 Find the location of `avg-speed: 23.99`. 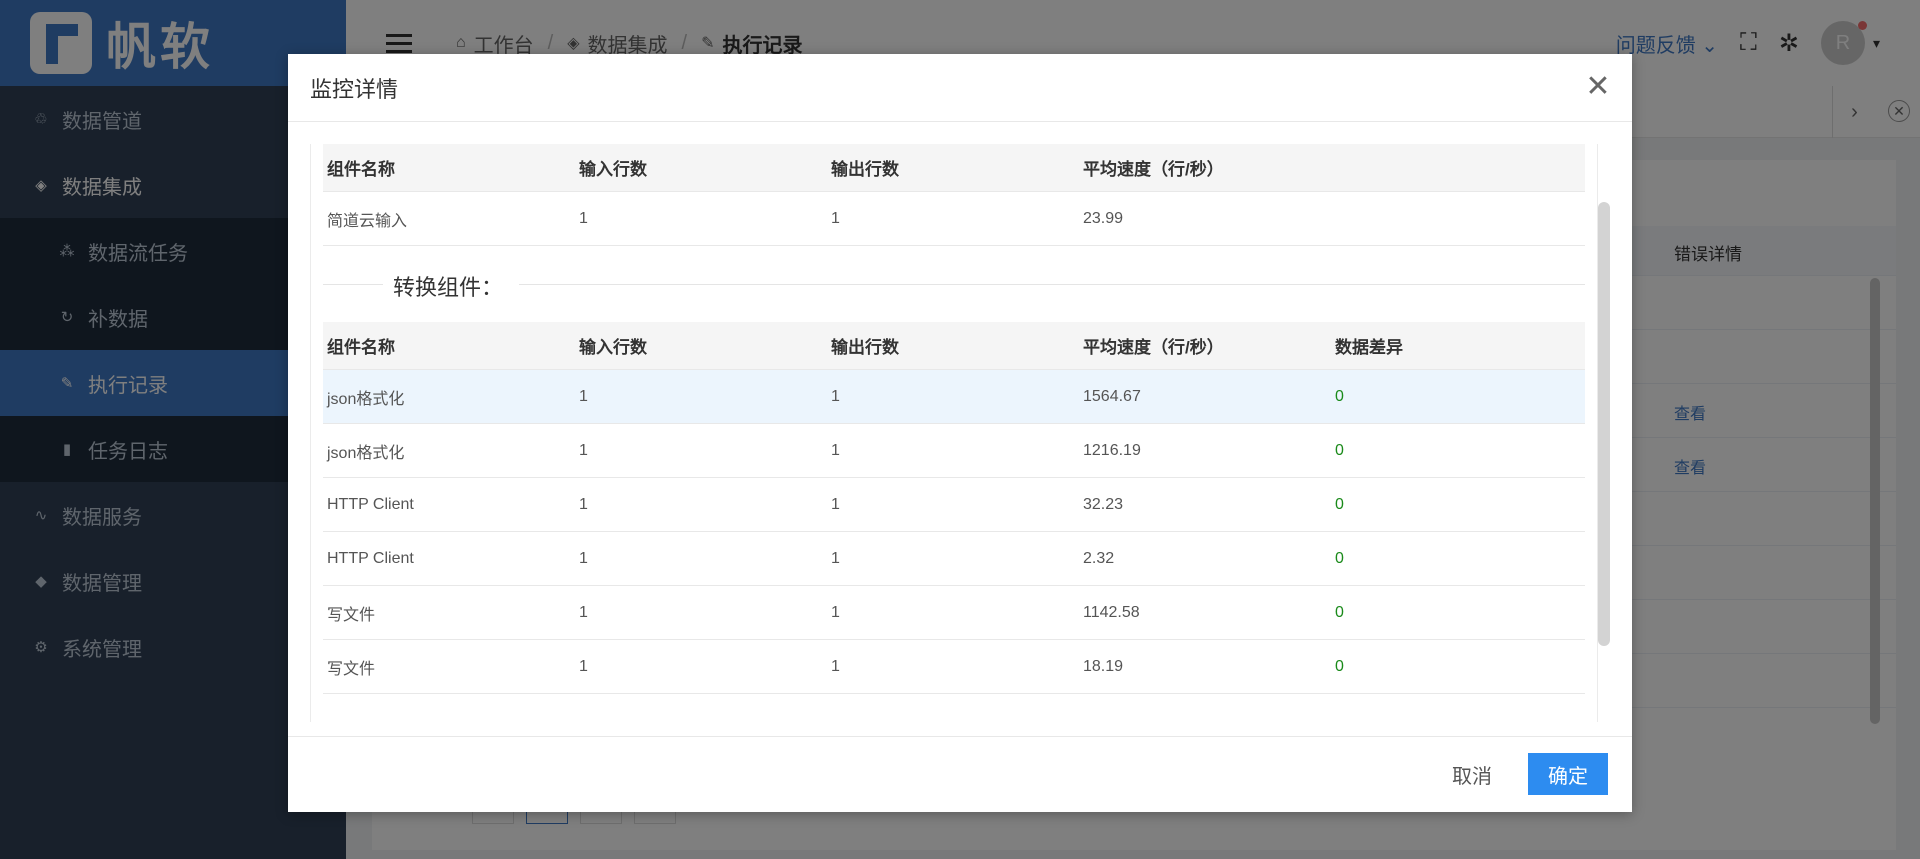

avg-speed: 23.99 is located at coordinates (1103, 218).